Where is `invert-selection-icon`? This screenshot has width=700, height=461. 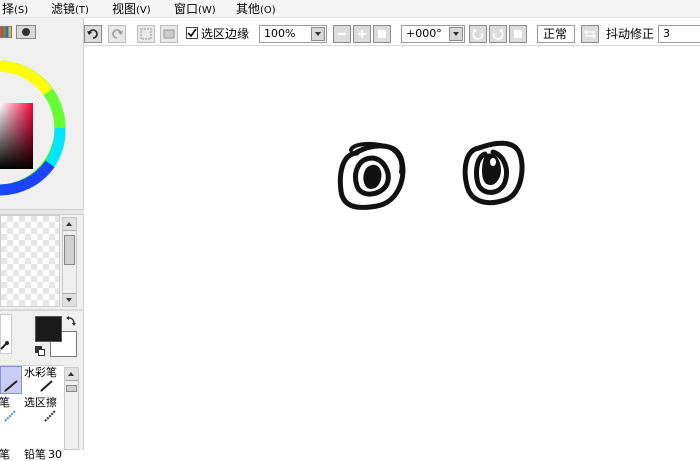
invert-selection-icon is located at coordinates (169, 34).